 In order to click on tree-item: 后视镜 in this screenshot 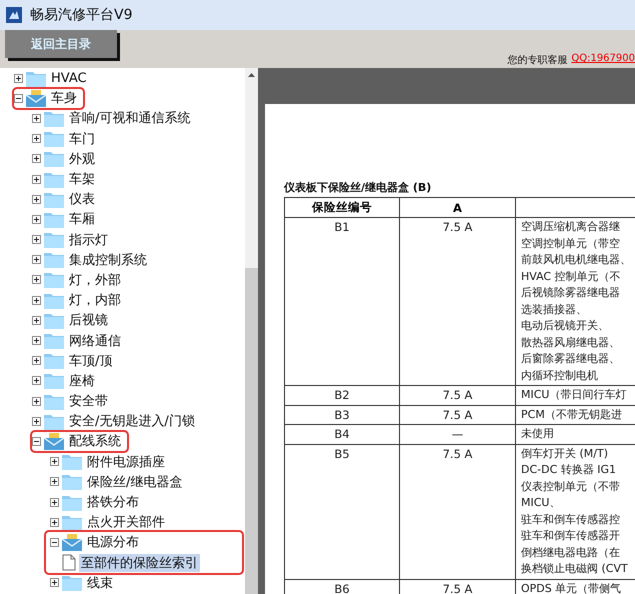, I will do `click(88, 320)`.